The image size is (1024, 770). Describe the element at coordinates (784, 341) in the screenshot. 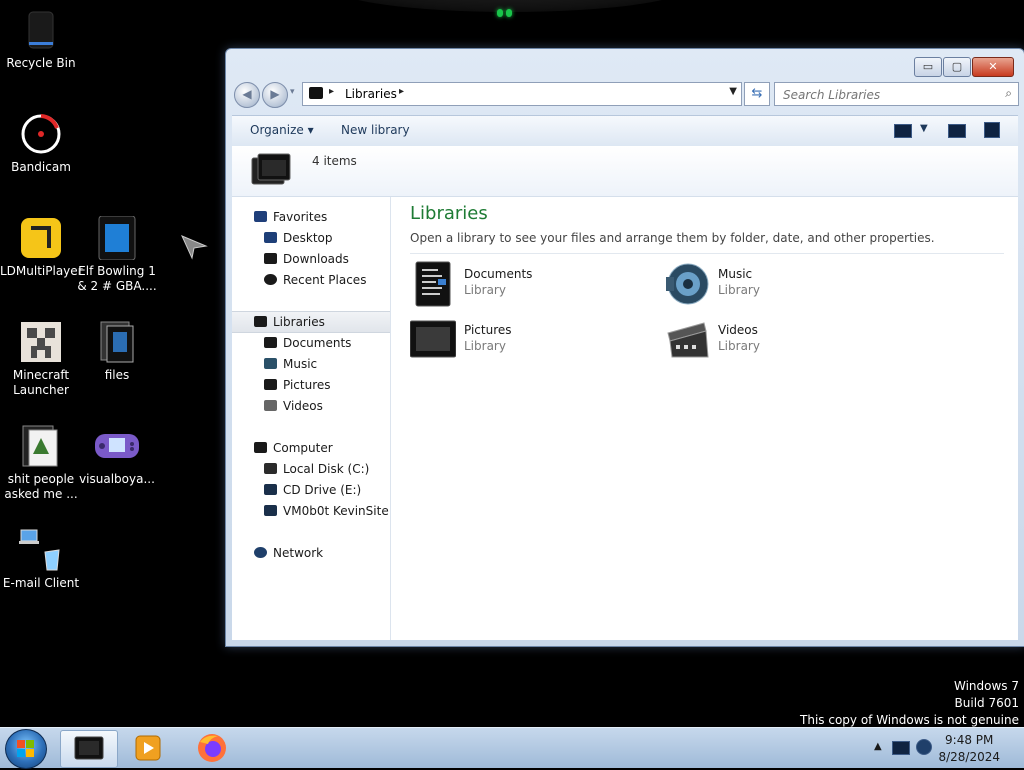

I see `library-videos: Videos Library` at that location.